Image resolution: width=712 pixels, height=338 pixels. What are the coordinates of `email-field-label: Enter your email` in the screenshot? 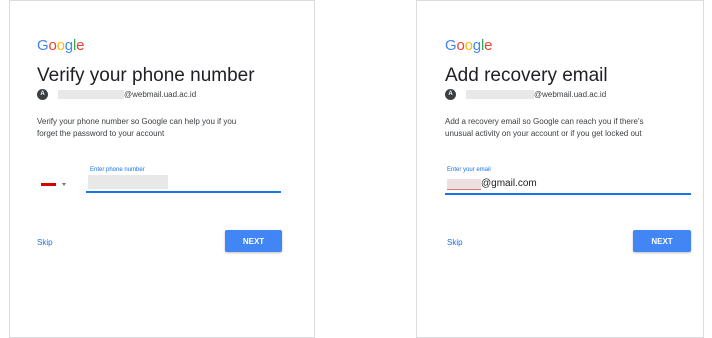 It's located at (469, 170).